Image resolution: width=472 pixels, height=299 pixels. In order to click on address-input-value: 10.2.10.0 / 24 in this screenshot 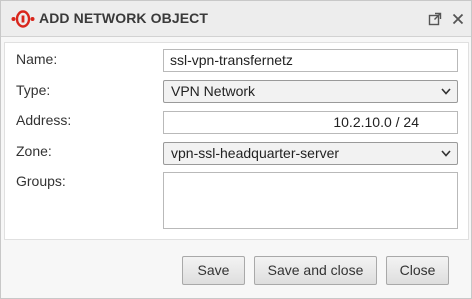, I will do `click(376, 122)`.